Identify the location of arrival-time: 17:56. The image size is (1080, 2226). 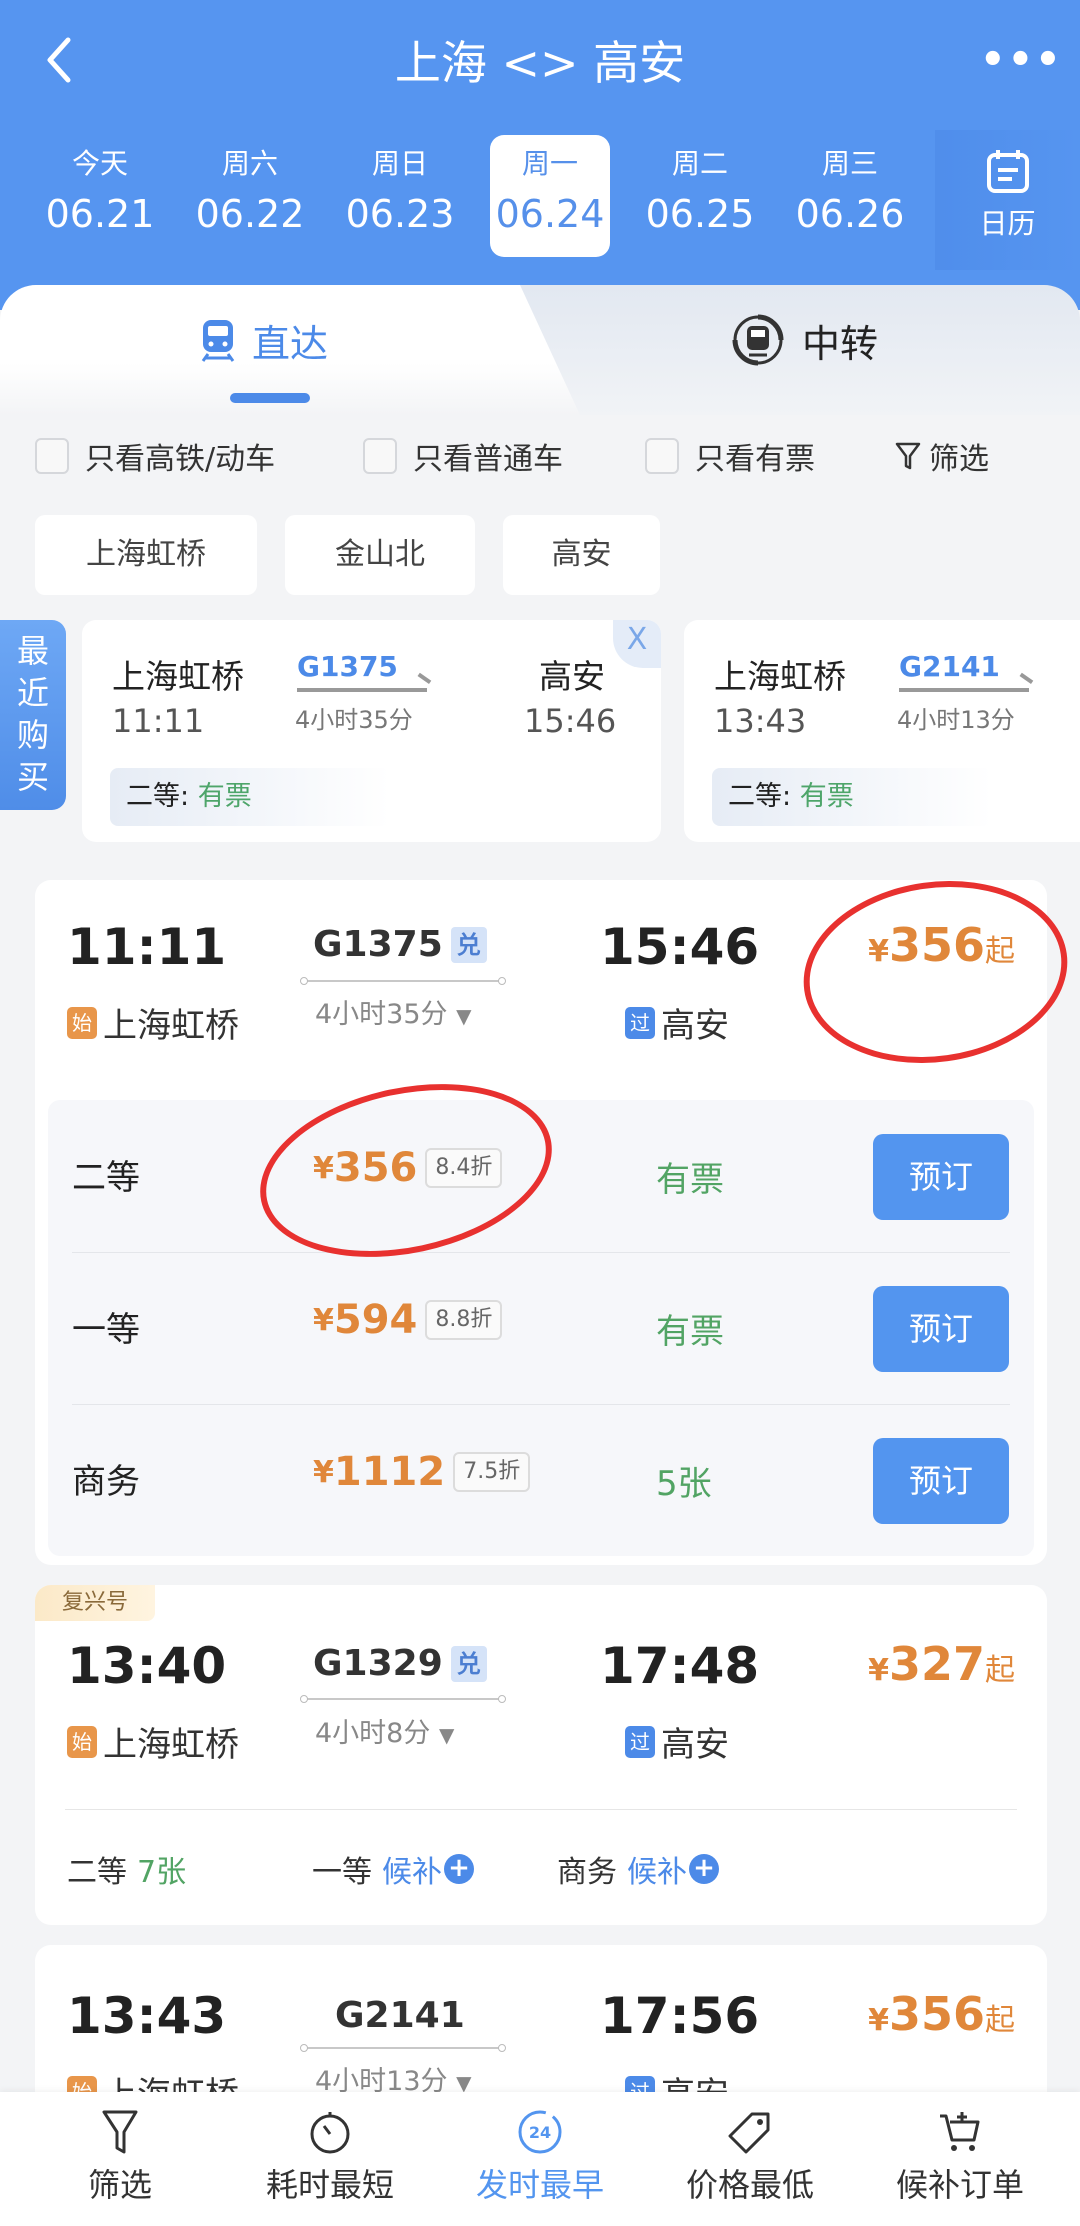
(680, 2016).